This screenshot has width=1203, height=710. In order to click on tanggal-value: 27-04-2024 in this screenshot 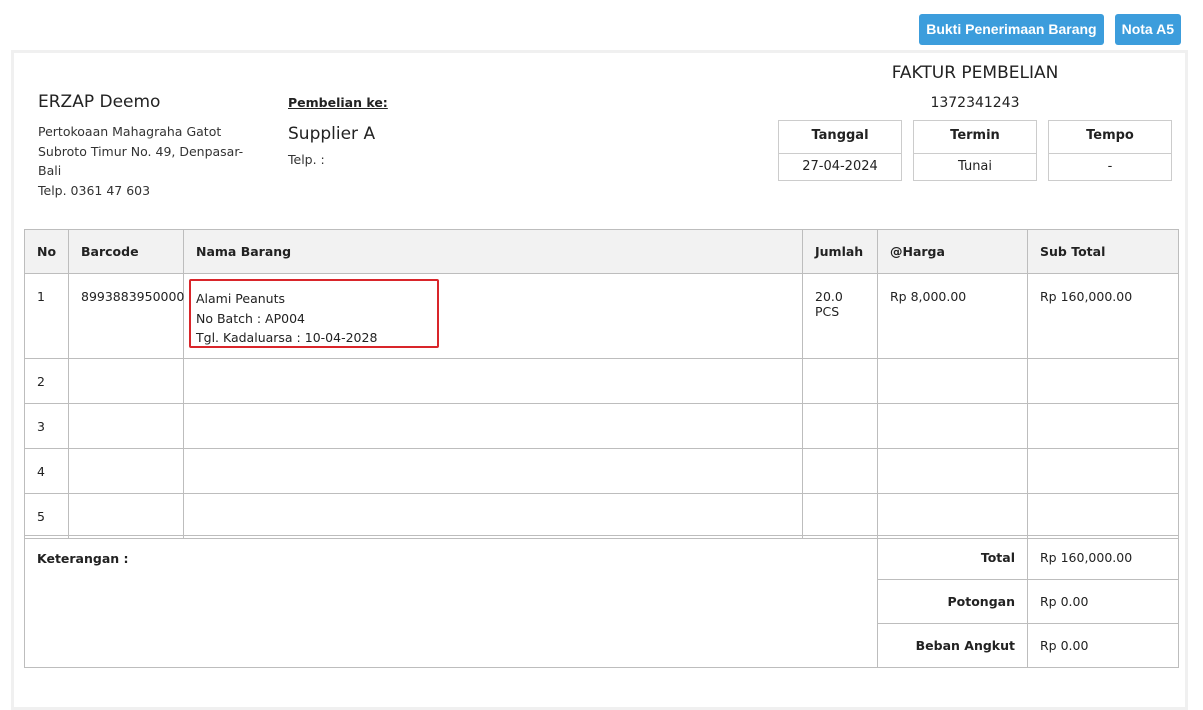, I will do `click(840, 166)`.